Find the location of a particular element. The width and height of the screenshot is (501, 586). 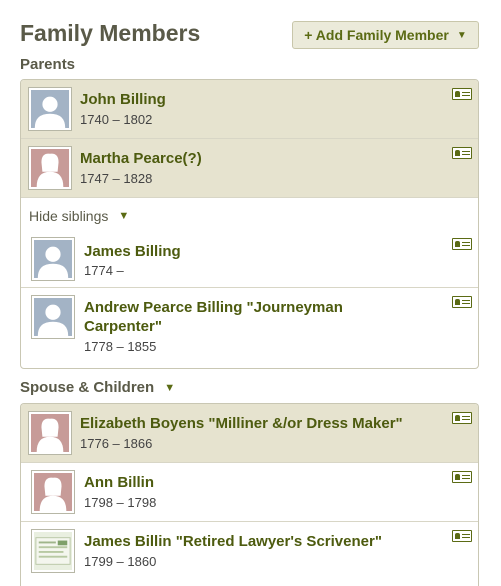

spouse-children-toggle: Spouse & Children ▼ is located at coordinates (97, 387).